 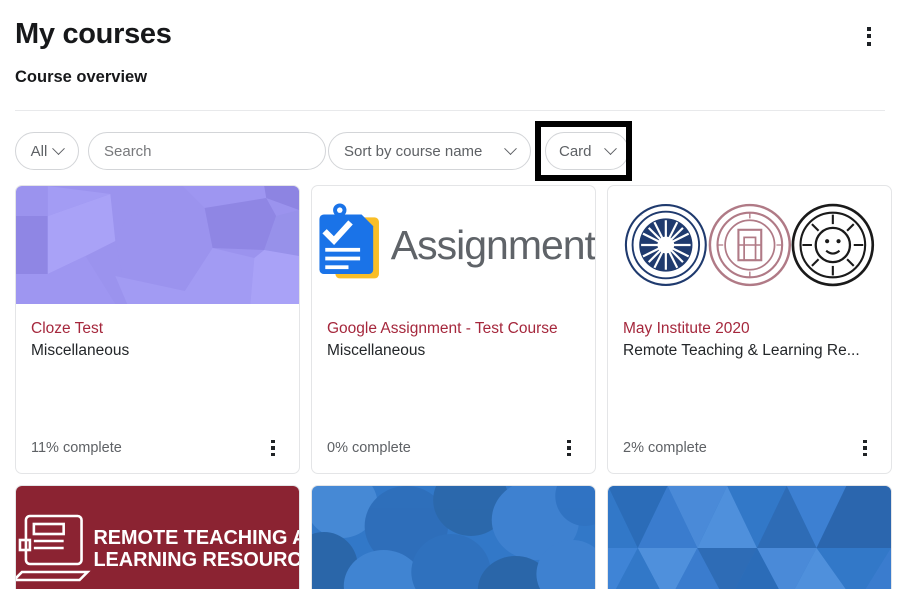 I want to click on google-assignment-icon, so click(x=349, y=241).